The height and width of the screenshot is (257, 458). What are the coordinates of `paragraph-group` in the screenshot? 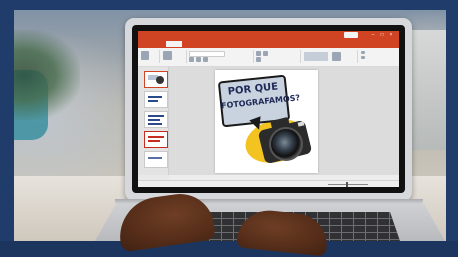 It's located at (277, 56).